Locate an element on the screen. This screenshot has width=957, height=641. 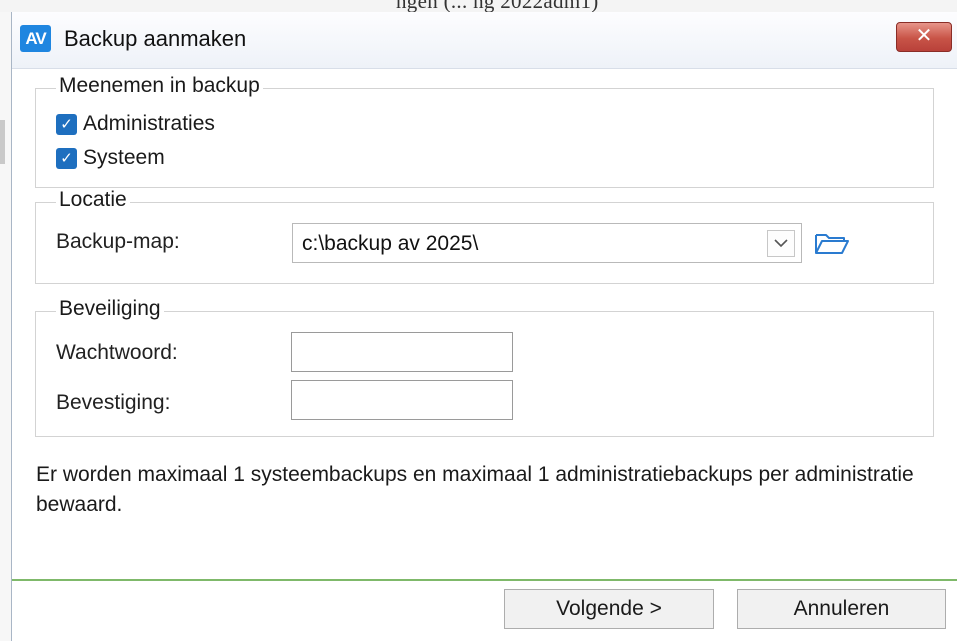
dialog-title: Backup aanmaken is located at coordinates (155, 38).